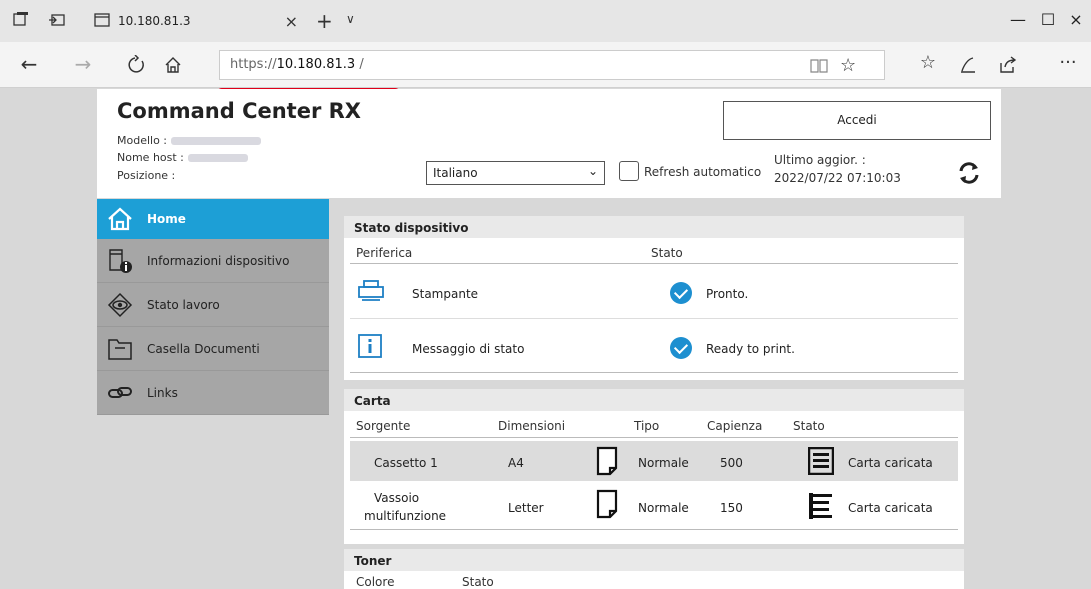 Image resolution: width=1091 pixels, height=589 pixels. What do you see at coordinates (213, 219) in the screenshot?
I see `sidebar-item-home: Home` at bounding box center [213, 219].